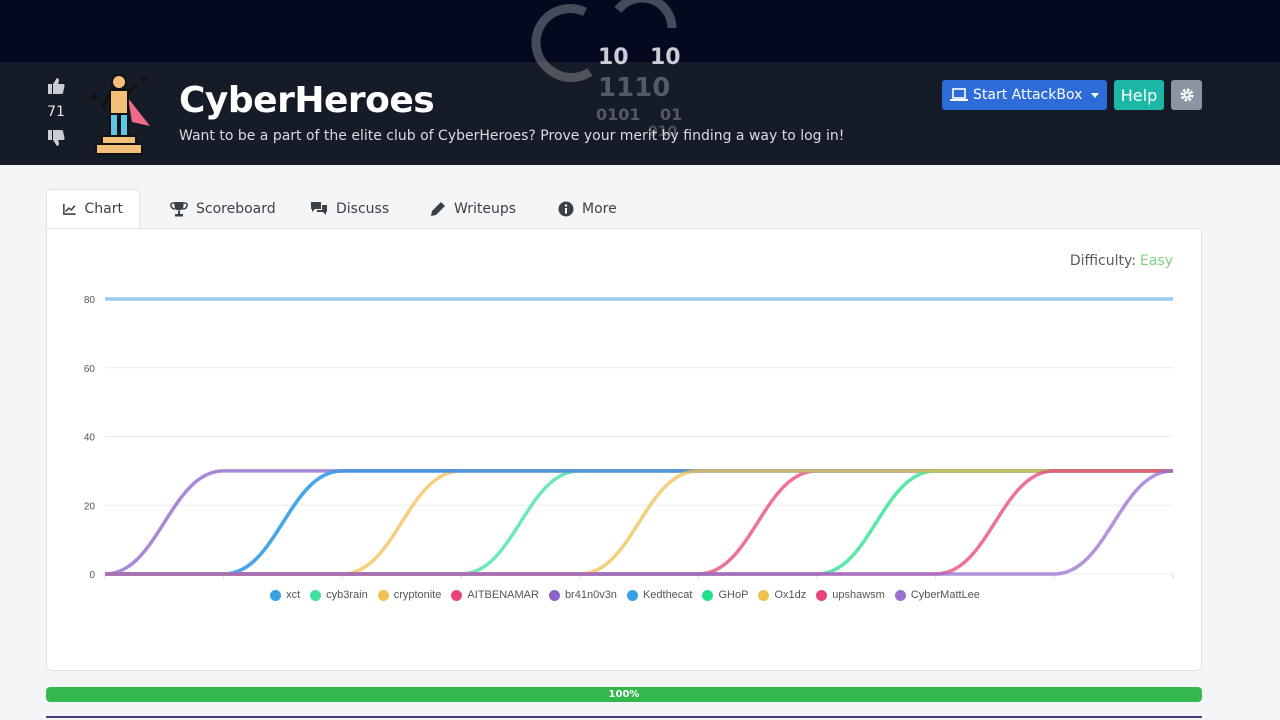 The height and width of the screenshot is (720, 1280). What do you see at coordinates (624, 717) in the screenshot?
I see `section-divider` at bounding box center [624, 717].